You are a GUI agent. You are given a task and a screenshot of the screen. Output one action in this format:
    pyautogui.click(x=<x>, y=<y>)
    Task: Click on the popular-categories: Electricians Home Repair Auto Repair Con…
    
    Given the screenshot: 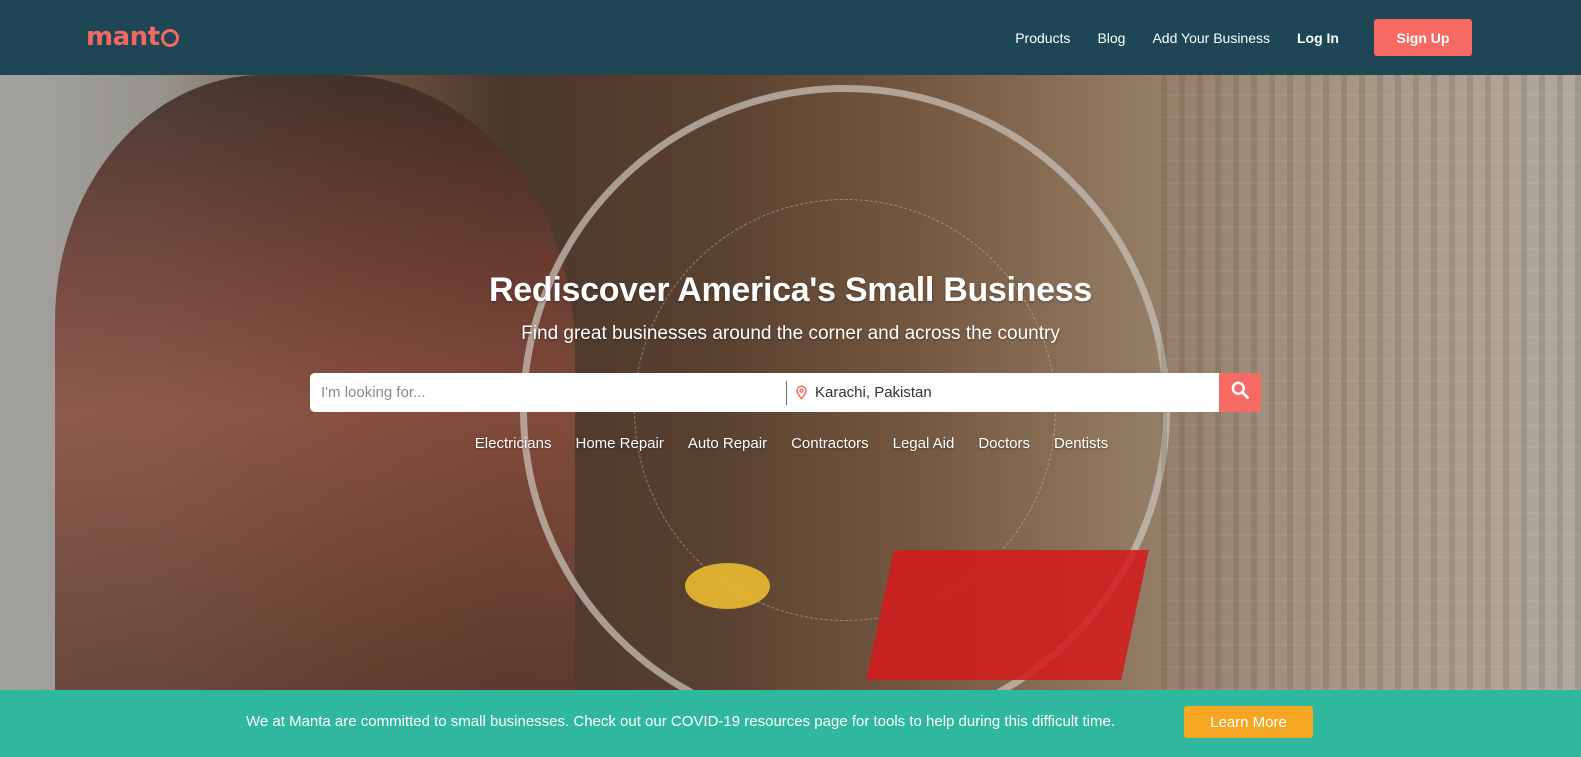 What is the action you would take?
    pyautogui.click(x=790, y=443)
    